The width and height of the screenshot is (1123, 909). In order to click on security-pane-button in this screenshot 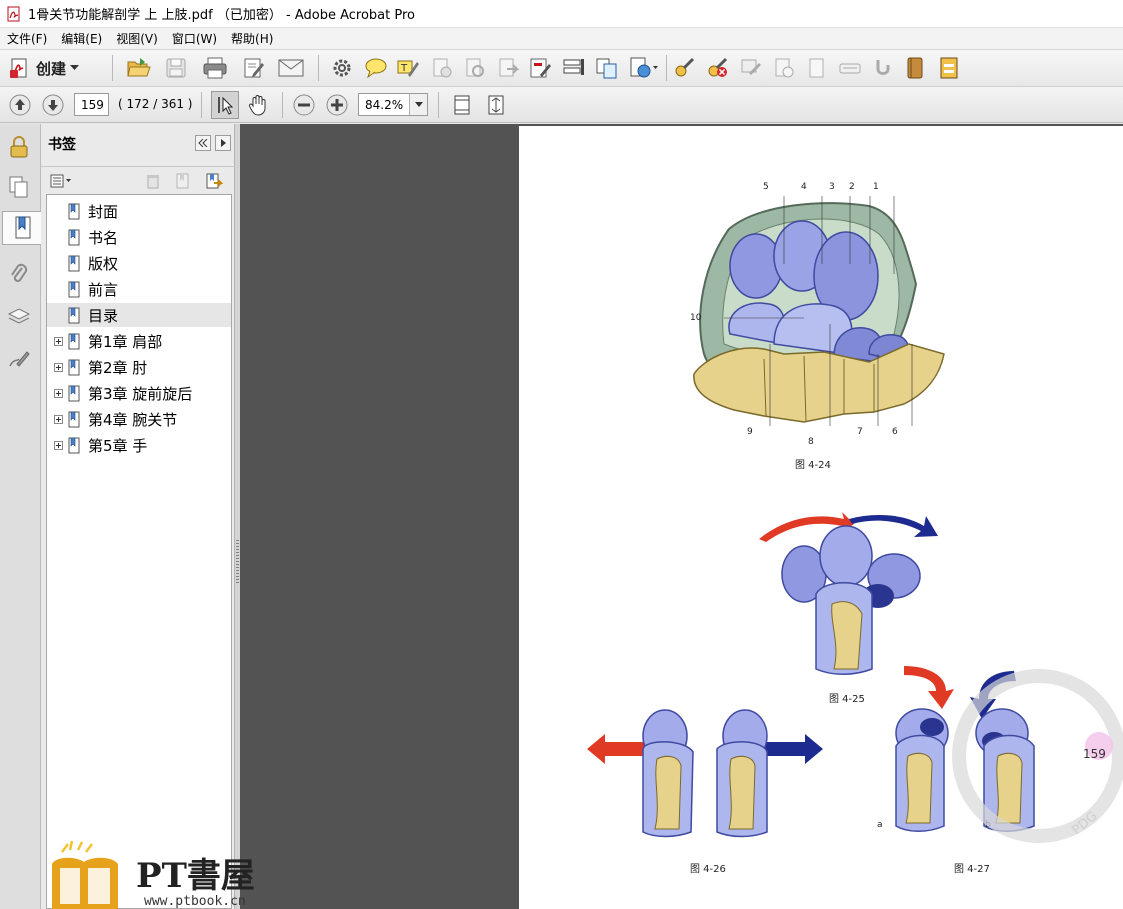, I will do `click(19, 147)`.